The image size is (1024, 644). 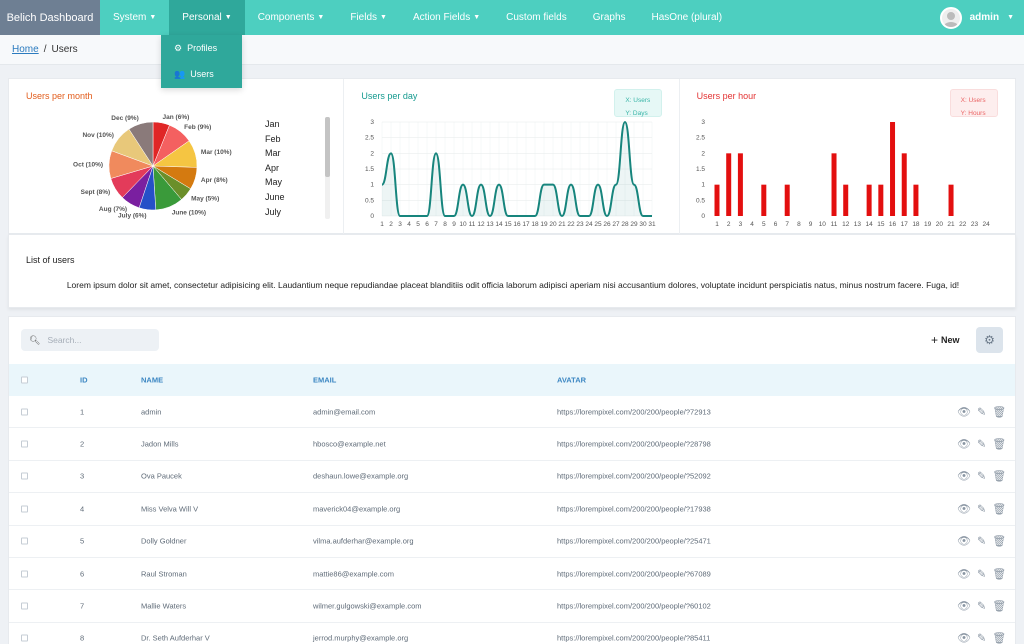 I want to click on month-list-item: June, so click(x=275, y=197).